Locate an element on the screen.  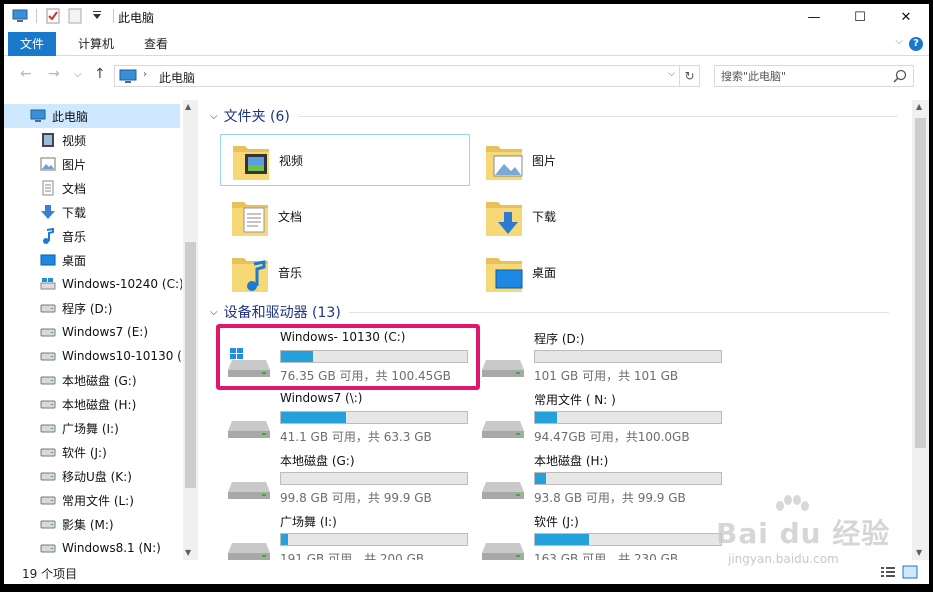
drive-item: 本地磁盘 (H:) 93.8 GB 可用，共 99.9 GB is located at coordinates (599, 479).